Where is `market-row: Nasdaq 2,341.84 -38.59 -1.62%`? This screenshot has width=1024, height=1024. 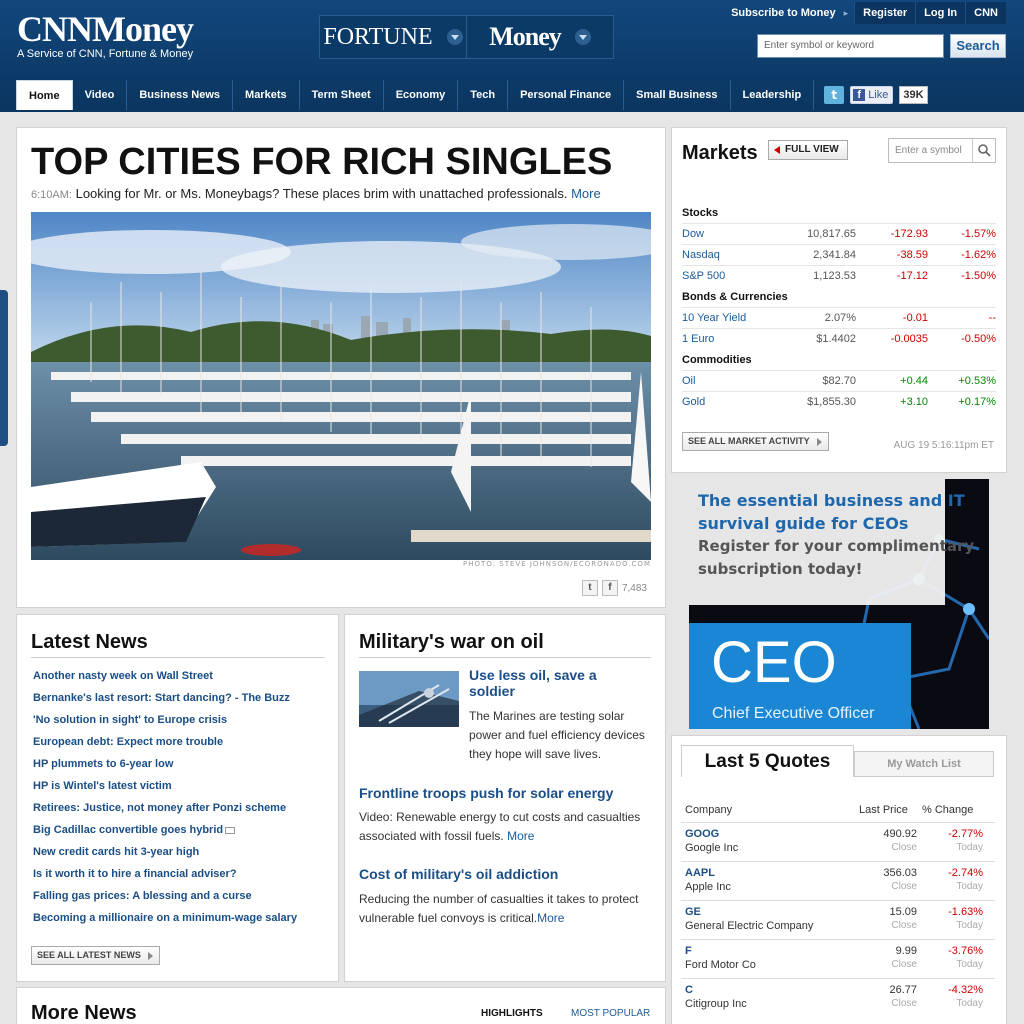 market-row: Nasdaq 2,341.84 -38.59 -1.62% is located at coordinates (839, 254).